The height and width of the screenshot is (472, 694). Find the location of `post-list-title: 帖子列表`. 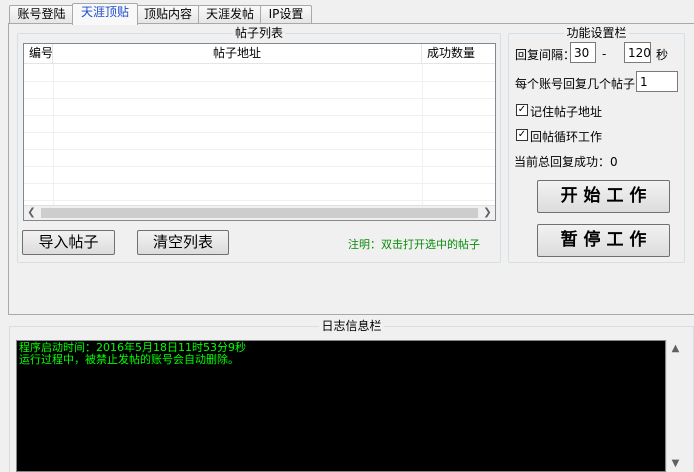

post-list-title: 帖子列表 is located at coordinates (258, 33).